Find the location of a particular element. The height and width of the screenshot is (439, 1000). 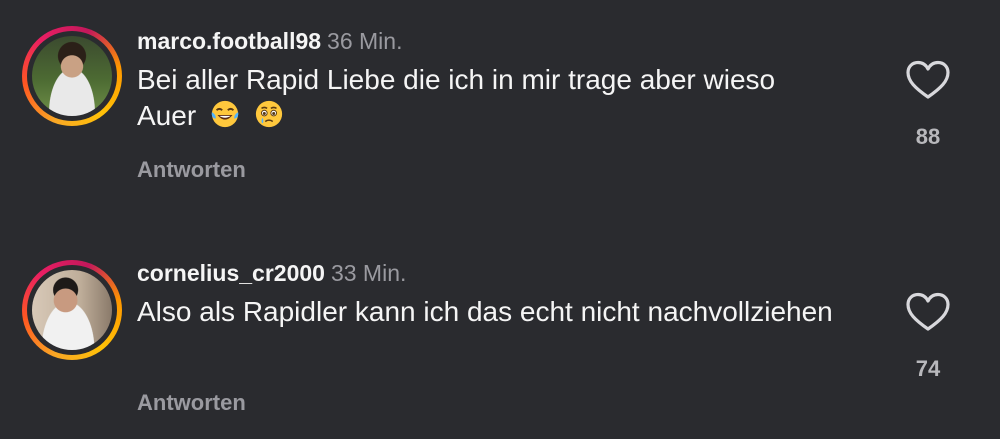

comment-header: marco.football98 36 Min. is located at coordinates (269, 41).